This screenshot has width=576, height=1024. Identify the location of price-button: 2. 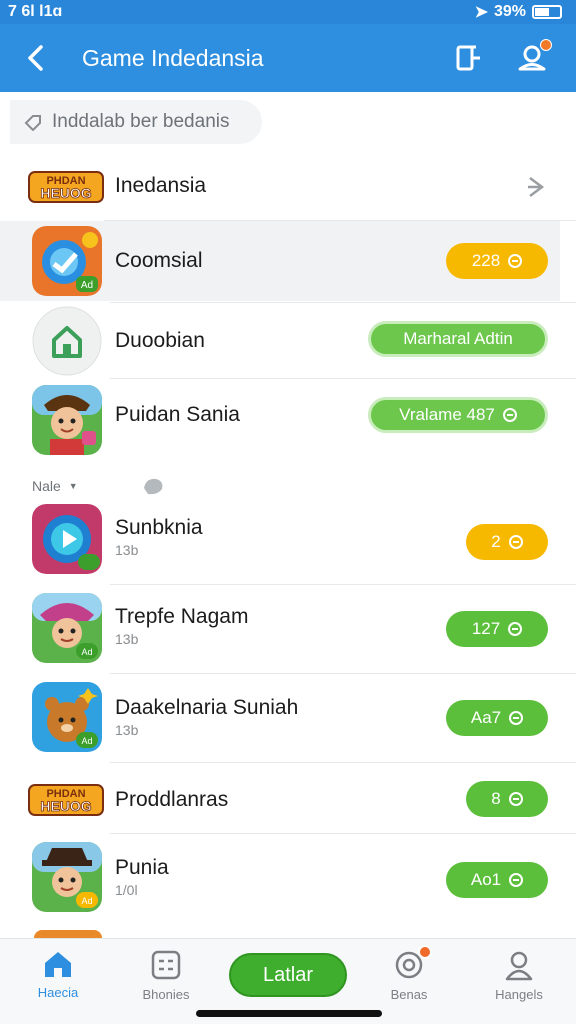
(507, 542).